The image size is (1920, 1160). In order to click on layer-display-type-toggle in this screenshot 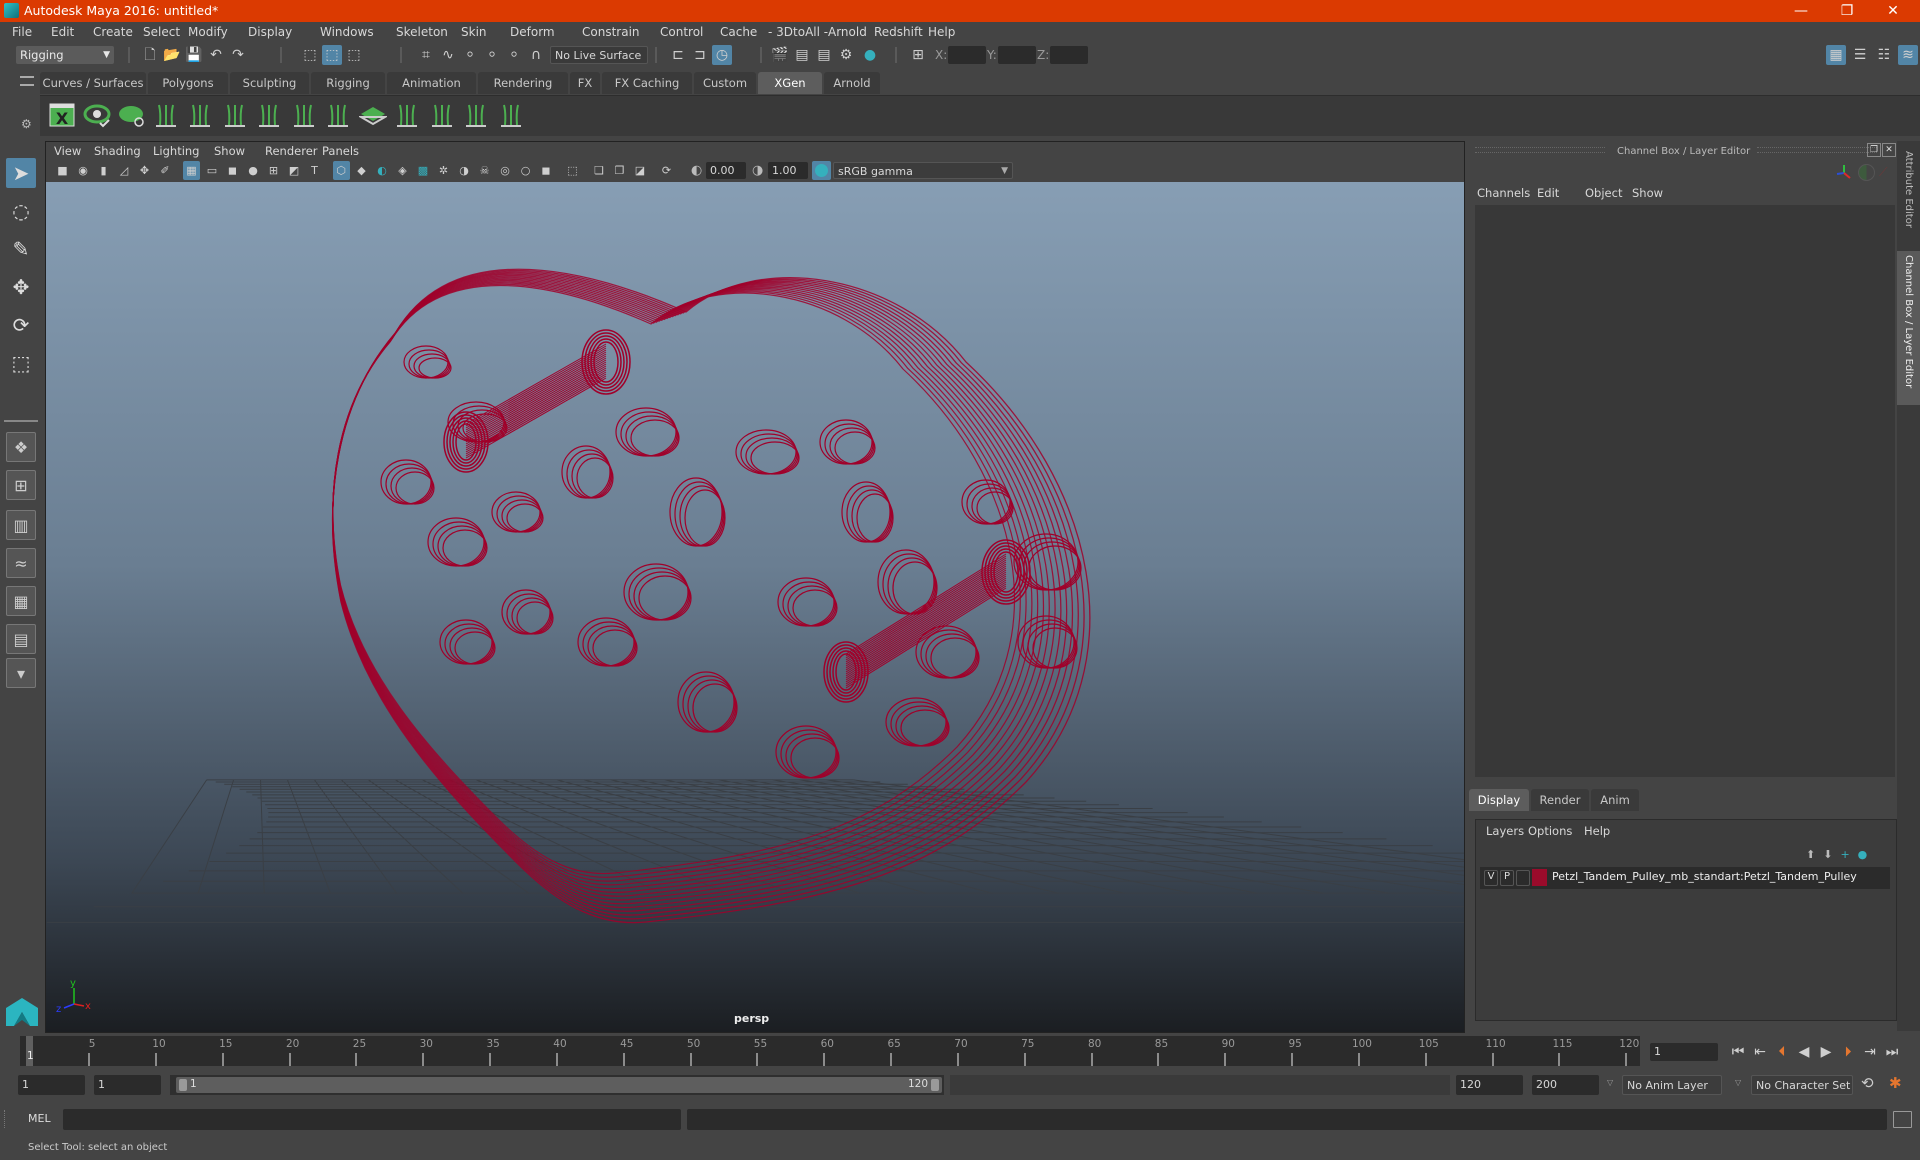, I will do `click(1523, 878)`.